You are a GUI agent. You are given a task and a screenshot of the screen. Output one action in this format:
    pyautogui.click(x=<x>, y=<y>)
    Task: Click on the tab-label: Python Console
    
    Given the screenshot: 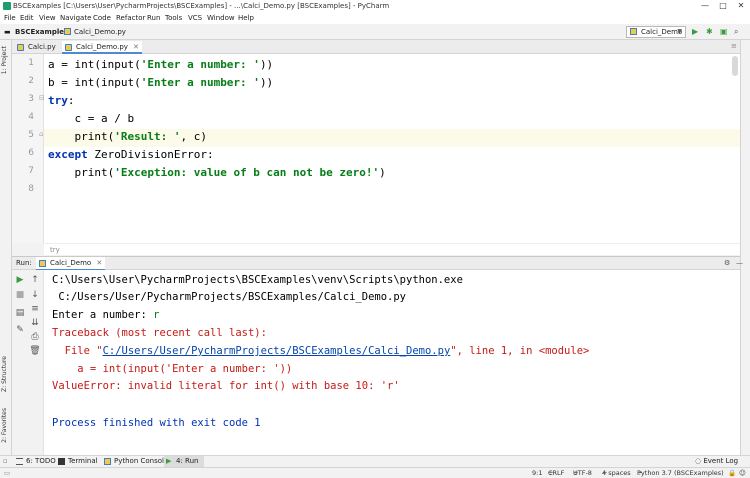 What is the action you would take?
    pyautogui.click(x=141, y=461)
    